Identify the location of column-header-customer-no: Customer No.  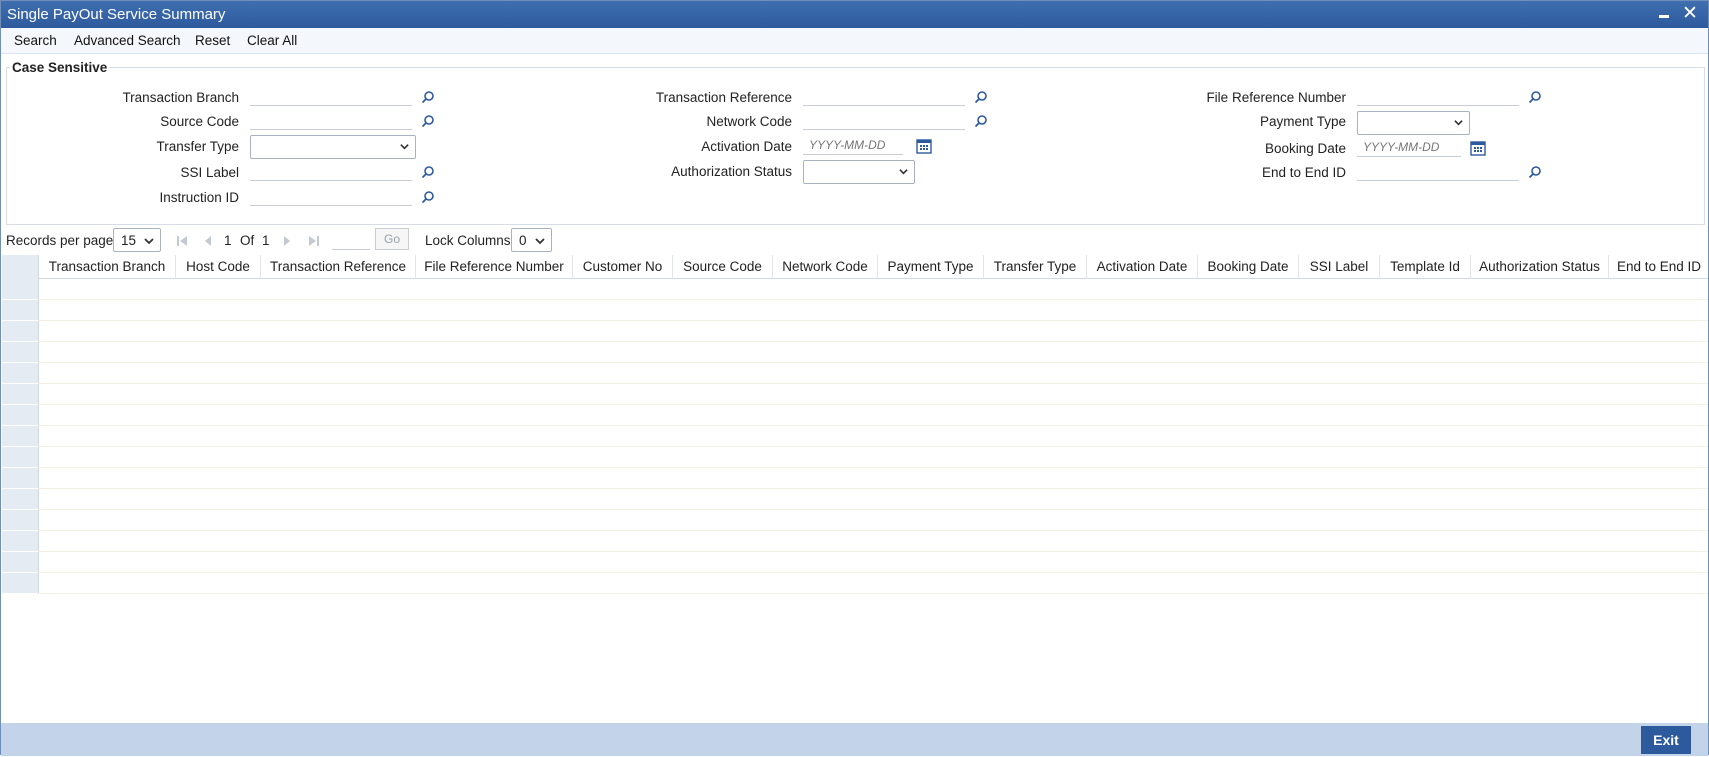
(623, 267).